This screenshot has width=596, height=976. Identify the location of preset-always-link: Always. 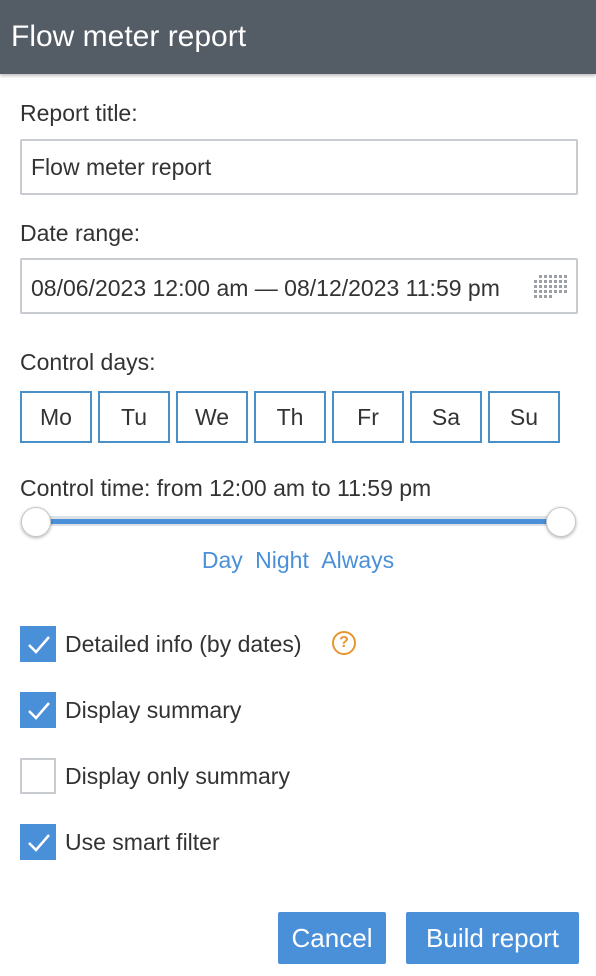
(357, 560).